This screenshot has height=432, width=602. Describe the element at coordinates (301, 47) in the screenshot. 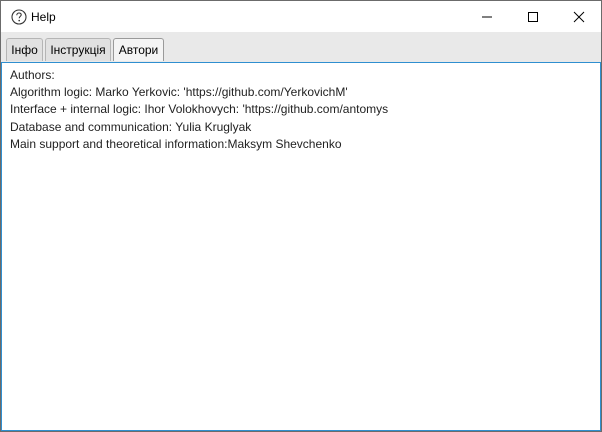

I see `tab-strip: Інфо Інструкція Автори` at that location.